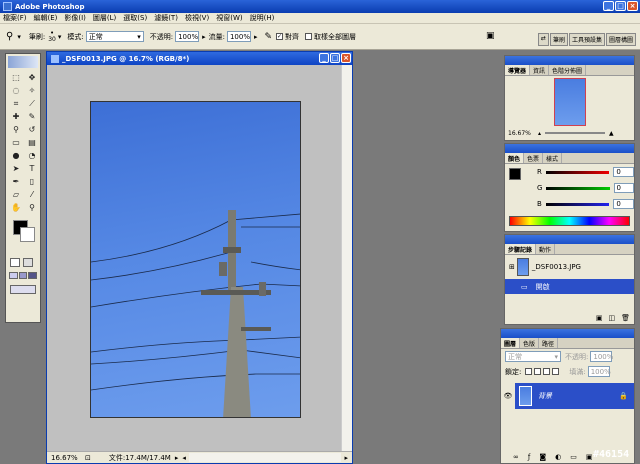 The image size is (640, 464). I want to click on menu-filter: 濾鏡(T), so click(166, 18).